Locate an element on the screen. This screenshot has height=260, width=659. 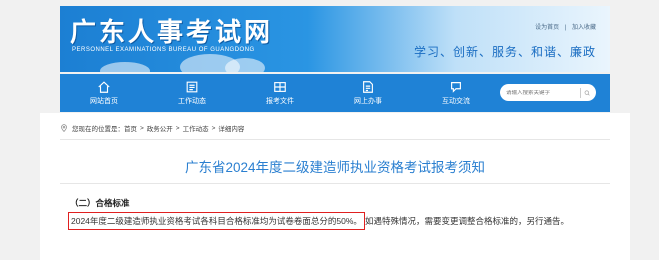
nav-item-interaction: 互动交流 is located at coordinates (456, 93).